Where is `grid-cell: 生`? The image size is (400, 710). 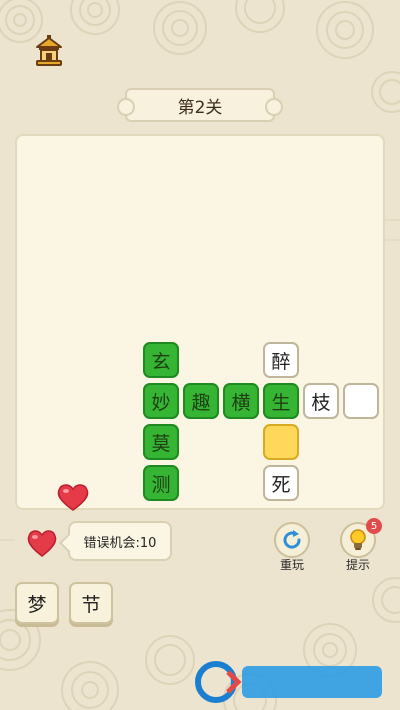 grid-cell: 生 is located at coordinates (281, 401).